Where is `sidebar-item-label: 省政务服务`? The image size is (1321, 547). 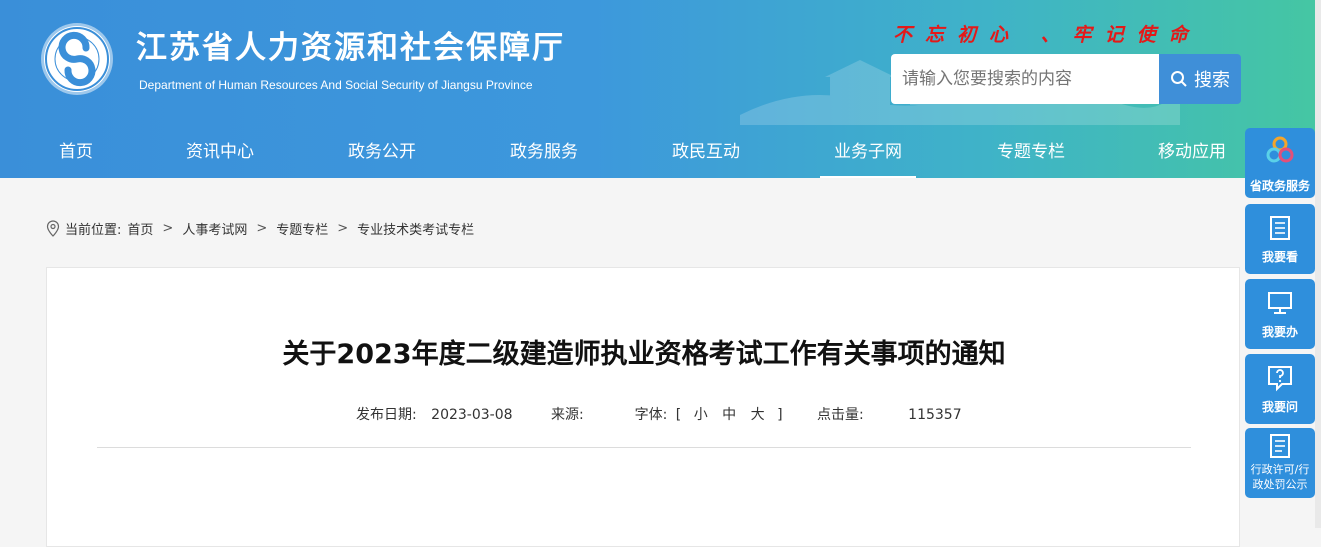 sidebar-item-label: 省政务服务 is located at coordinates (1279, 186).